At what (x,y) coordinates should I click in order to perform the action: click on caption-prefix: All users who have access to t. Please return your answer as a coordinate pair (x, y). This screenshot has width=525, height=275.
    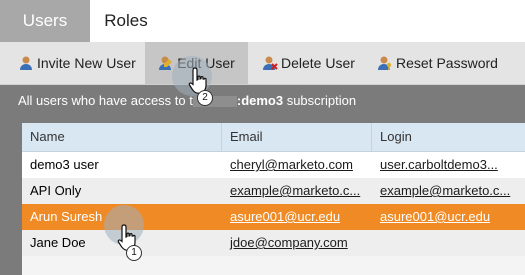
    Looking at the image, I should click on (105, 100).